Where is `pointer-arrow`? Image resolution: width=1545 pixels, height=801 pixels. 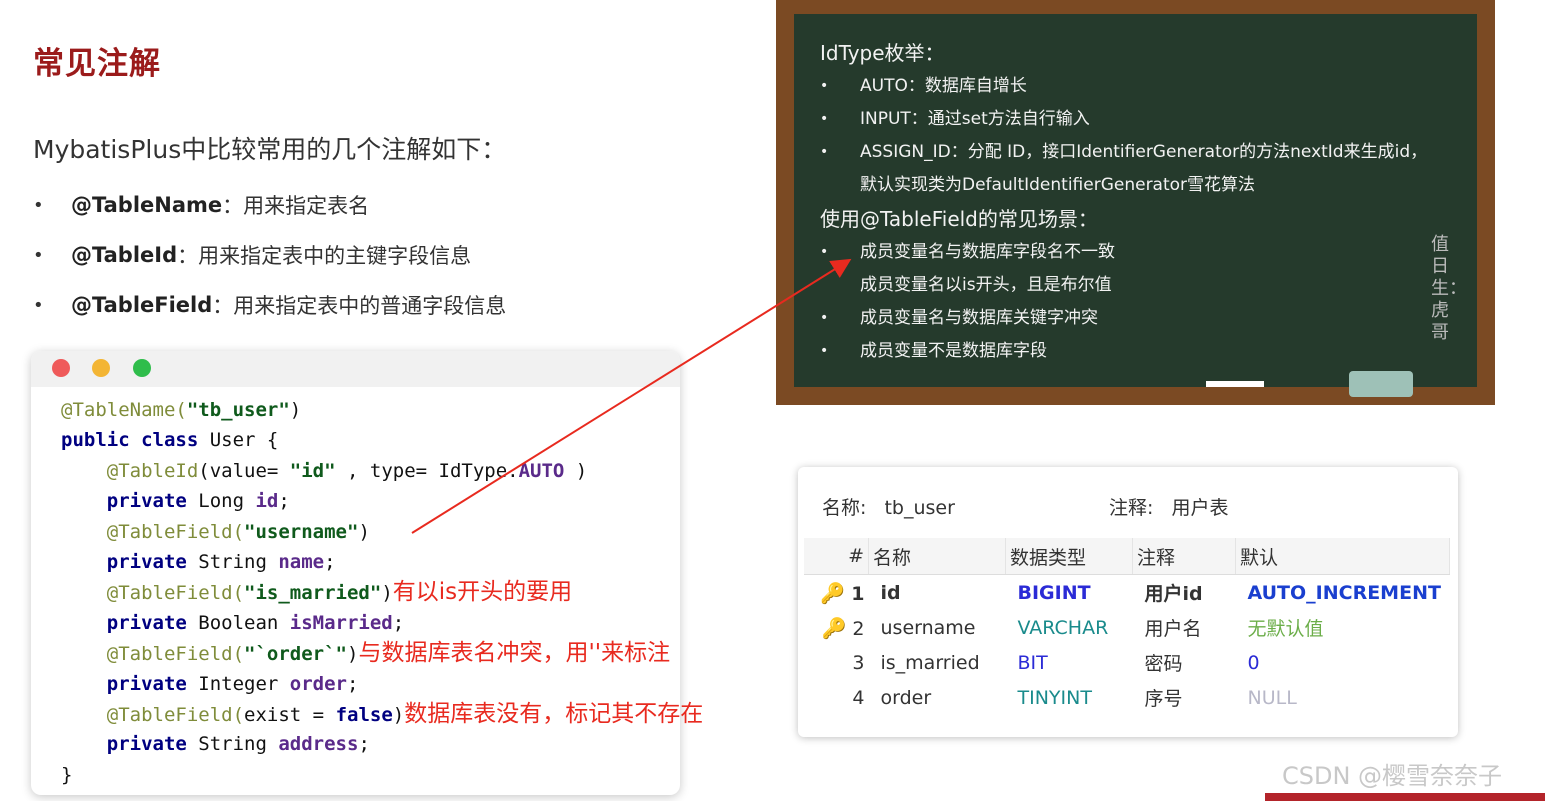
pointer-arrow is located at coordinates (631, 396).